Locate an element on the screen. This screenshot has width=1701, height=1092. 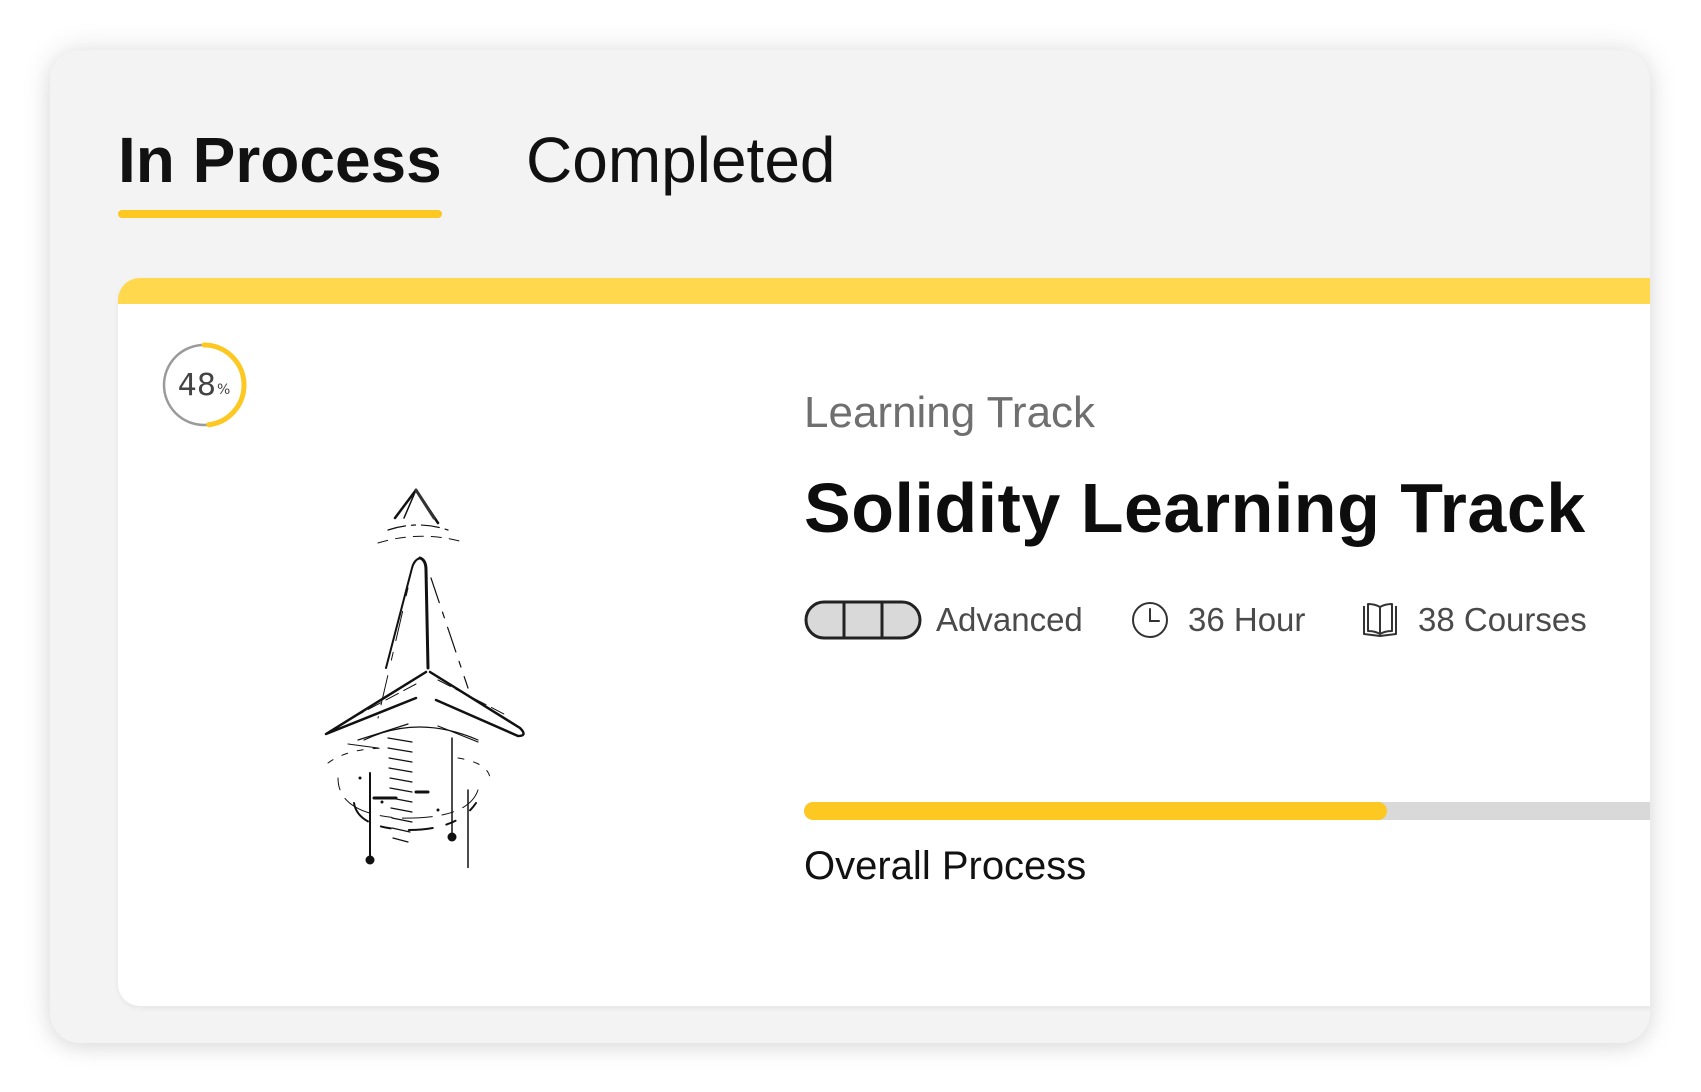
overall-progress-fill is located at coordinates (1096, 811).